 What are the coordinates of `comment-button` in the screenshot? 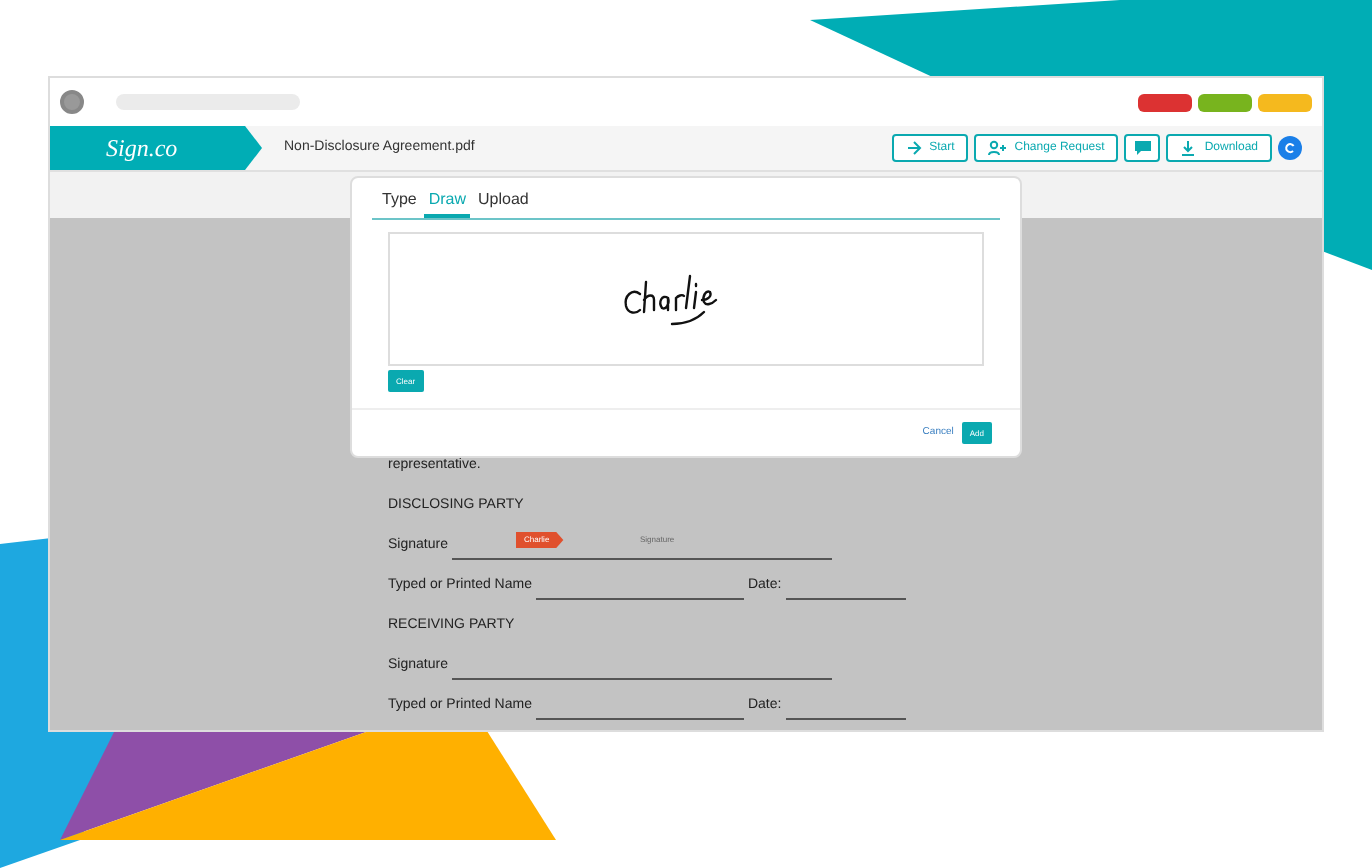 It's located at (1142, 148).